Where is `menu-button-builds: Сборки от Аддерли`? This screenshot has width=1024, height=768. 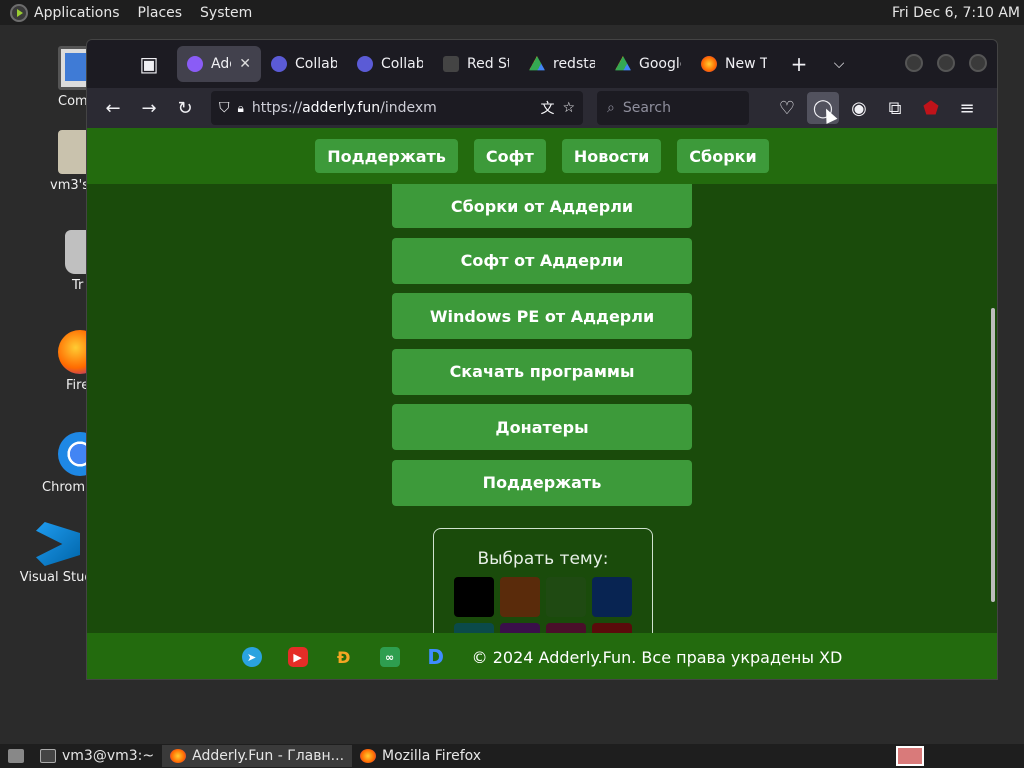
menu-button-builds: Сборки от Аддерли is located at coordinates (542, 206).